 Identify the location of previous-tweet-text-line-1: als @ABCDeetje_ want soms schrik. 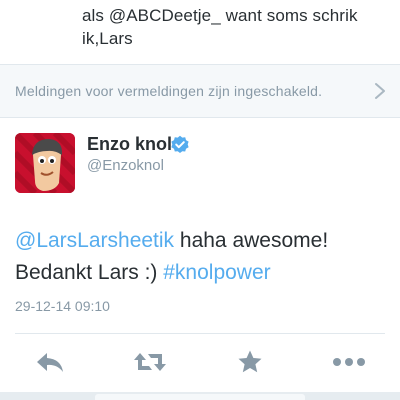
(220, 15).